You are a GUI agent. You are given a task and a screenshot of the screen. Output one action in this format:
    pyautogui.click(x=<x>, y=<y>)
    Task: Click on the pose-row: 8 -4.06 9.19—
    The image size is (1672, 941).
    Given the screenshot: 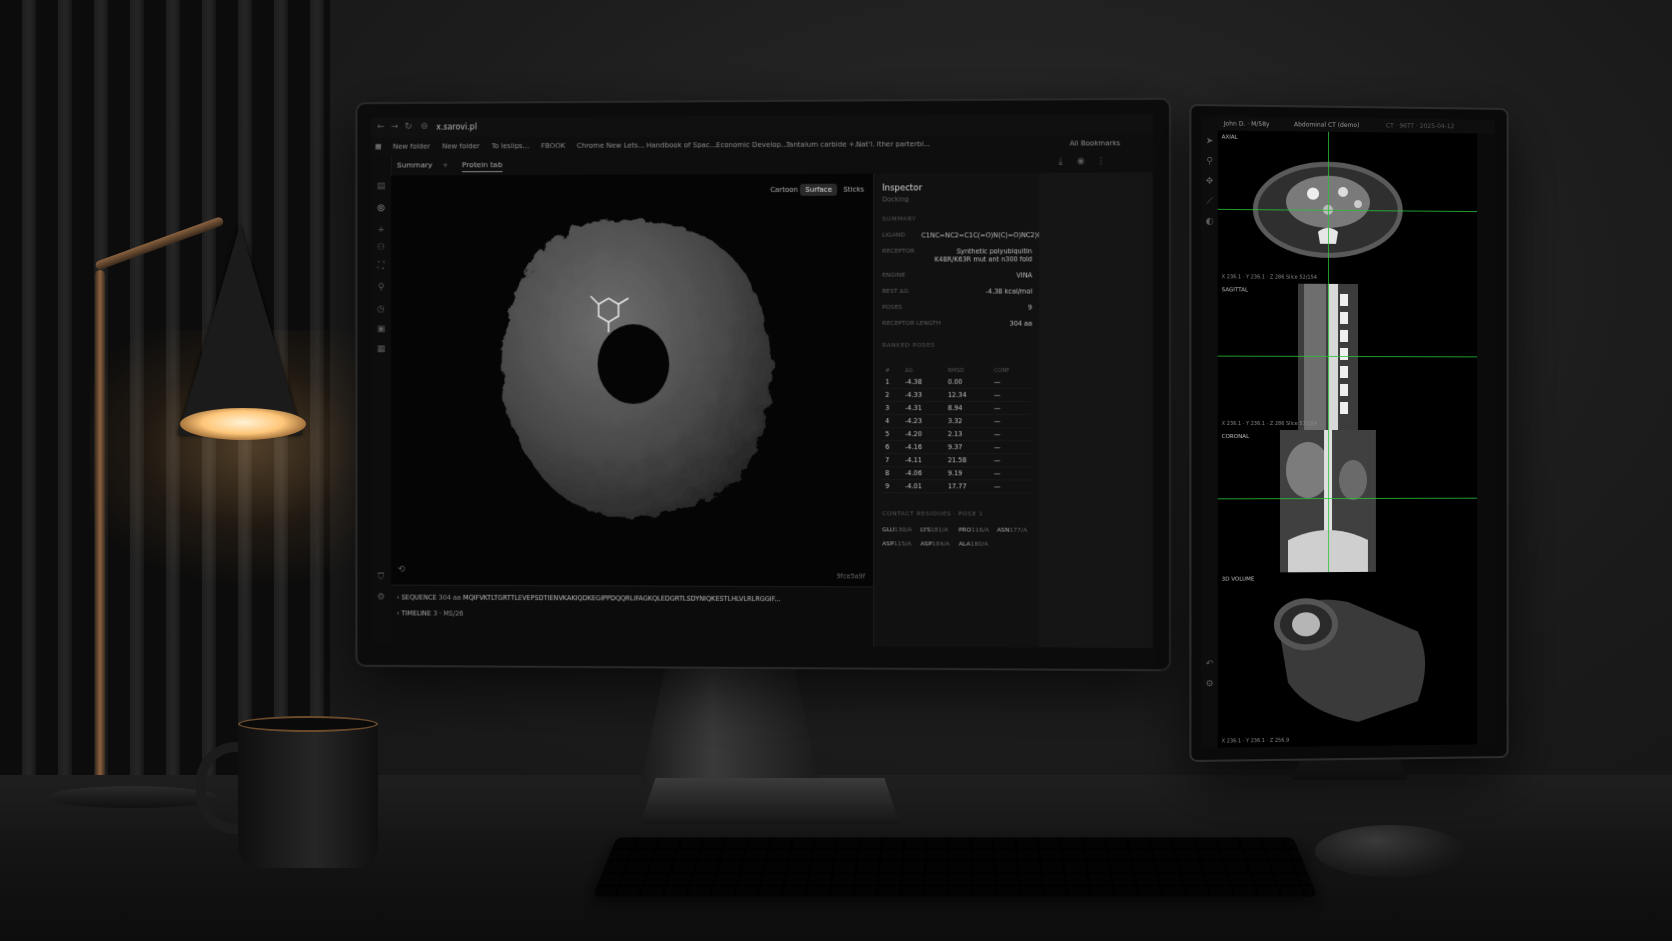 What is the action you would take?
    pyautogui.click(x=957, y=473)
    